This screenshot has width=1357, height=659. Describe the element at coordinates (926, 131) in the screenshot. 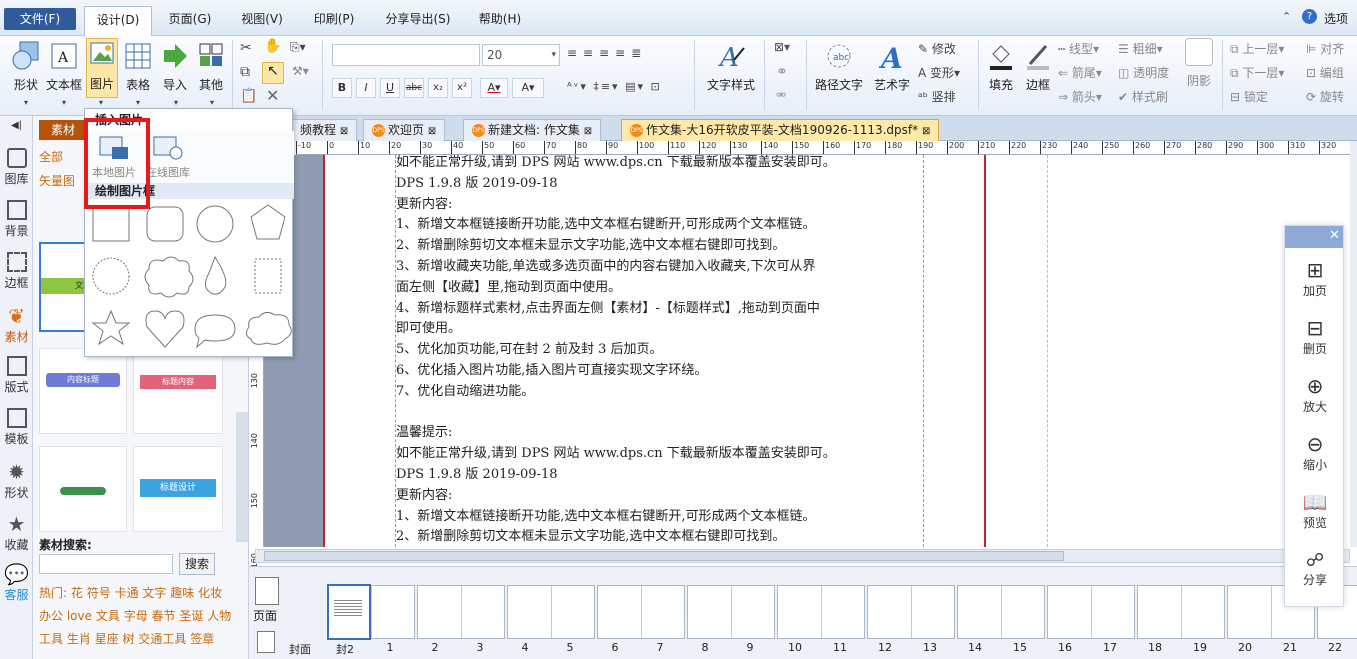

I see `close-icon: ⊠` at that location.